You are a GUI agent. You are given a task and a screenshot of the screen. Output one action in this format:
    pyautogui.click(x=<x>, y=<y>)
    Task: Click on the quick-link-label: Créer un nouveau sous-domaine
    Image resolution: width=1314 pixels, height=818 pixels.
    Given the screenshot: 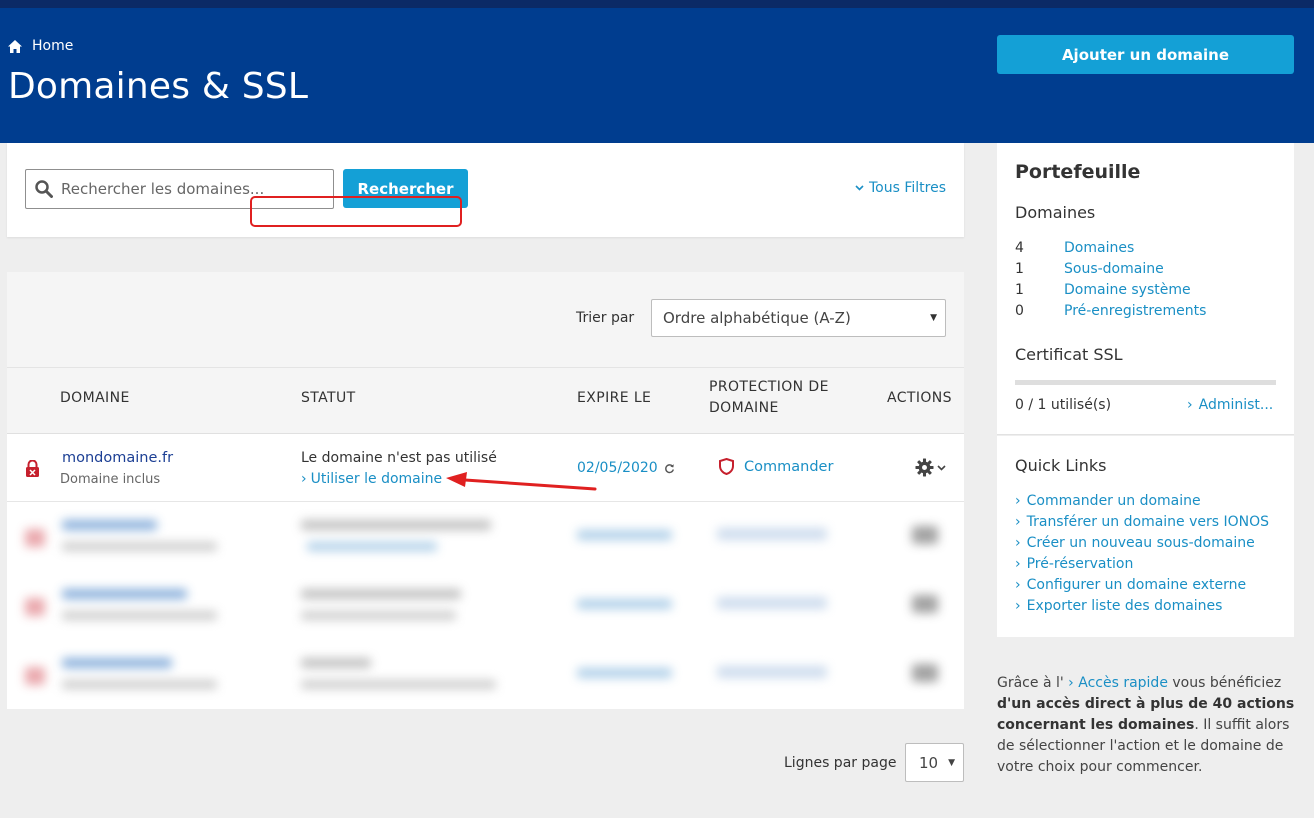 What is the action you would take?
    pyautogui.click(x=1140, y=543)
    